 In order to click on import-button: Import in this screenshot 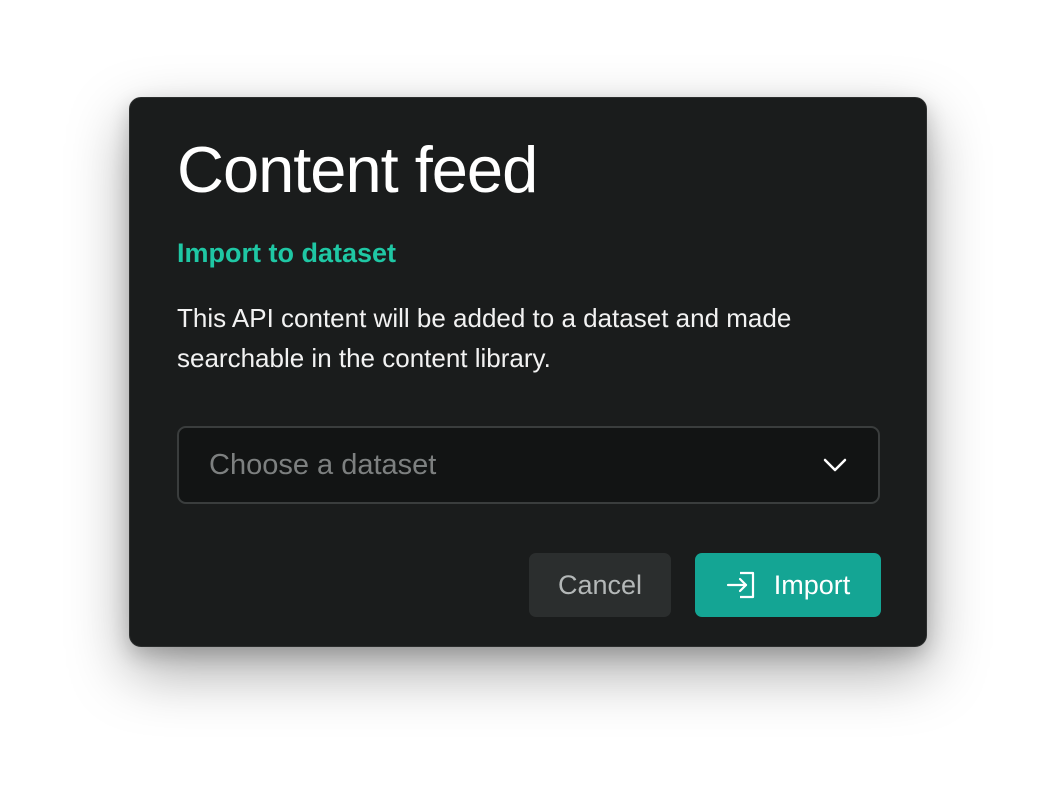, I will do `click(788, 585)`.